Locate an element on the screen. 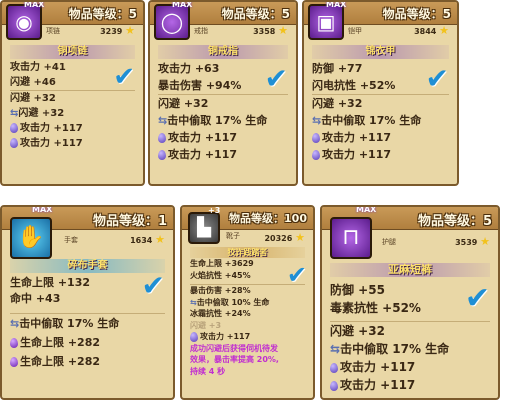 The image size is (509, 400). item-slot: 护腿 is located at coordinates (389, 242).